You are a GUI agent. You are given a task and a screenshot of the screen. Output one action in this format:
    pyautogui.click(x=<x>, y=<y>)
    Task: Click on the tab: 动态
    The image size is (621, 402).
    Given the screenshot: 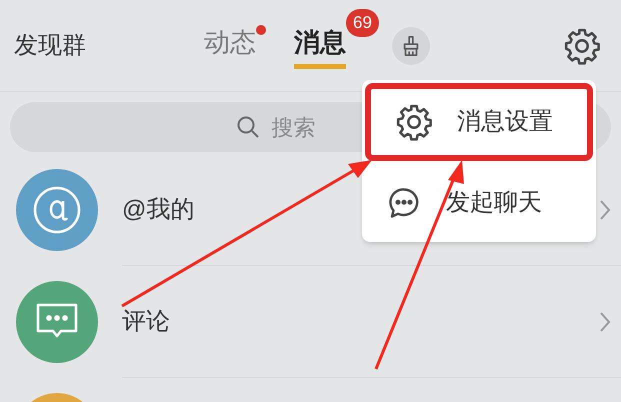 What is the action you would take?
    pyautogui.click(x=230, y=45)
    